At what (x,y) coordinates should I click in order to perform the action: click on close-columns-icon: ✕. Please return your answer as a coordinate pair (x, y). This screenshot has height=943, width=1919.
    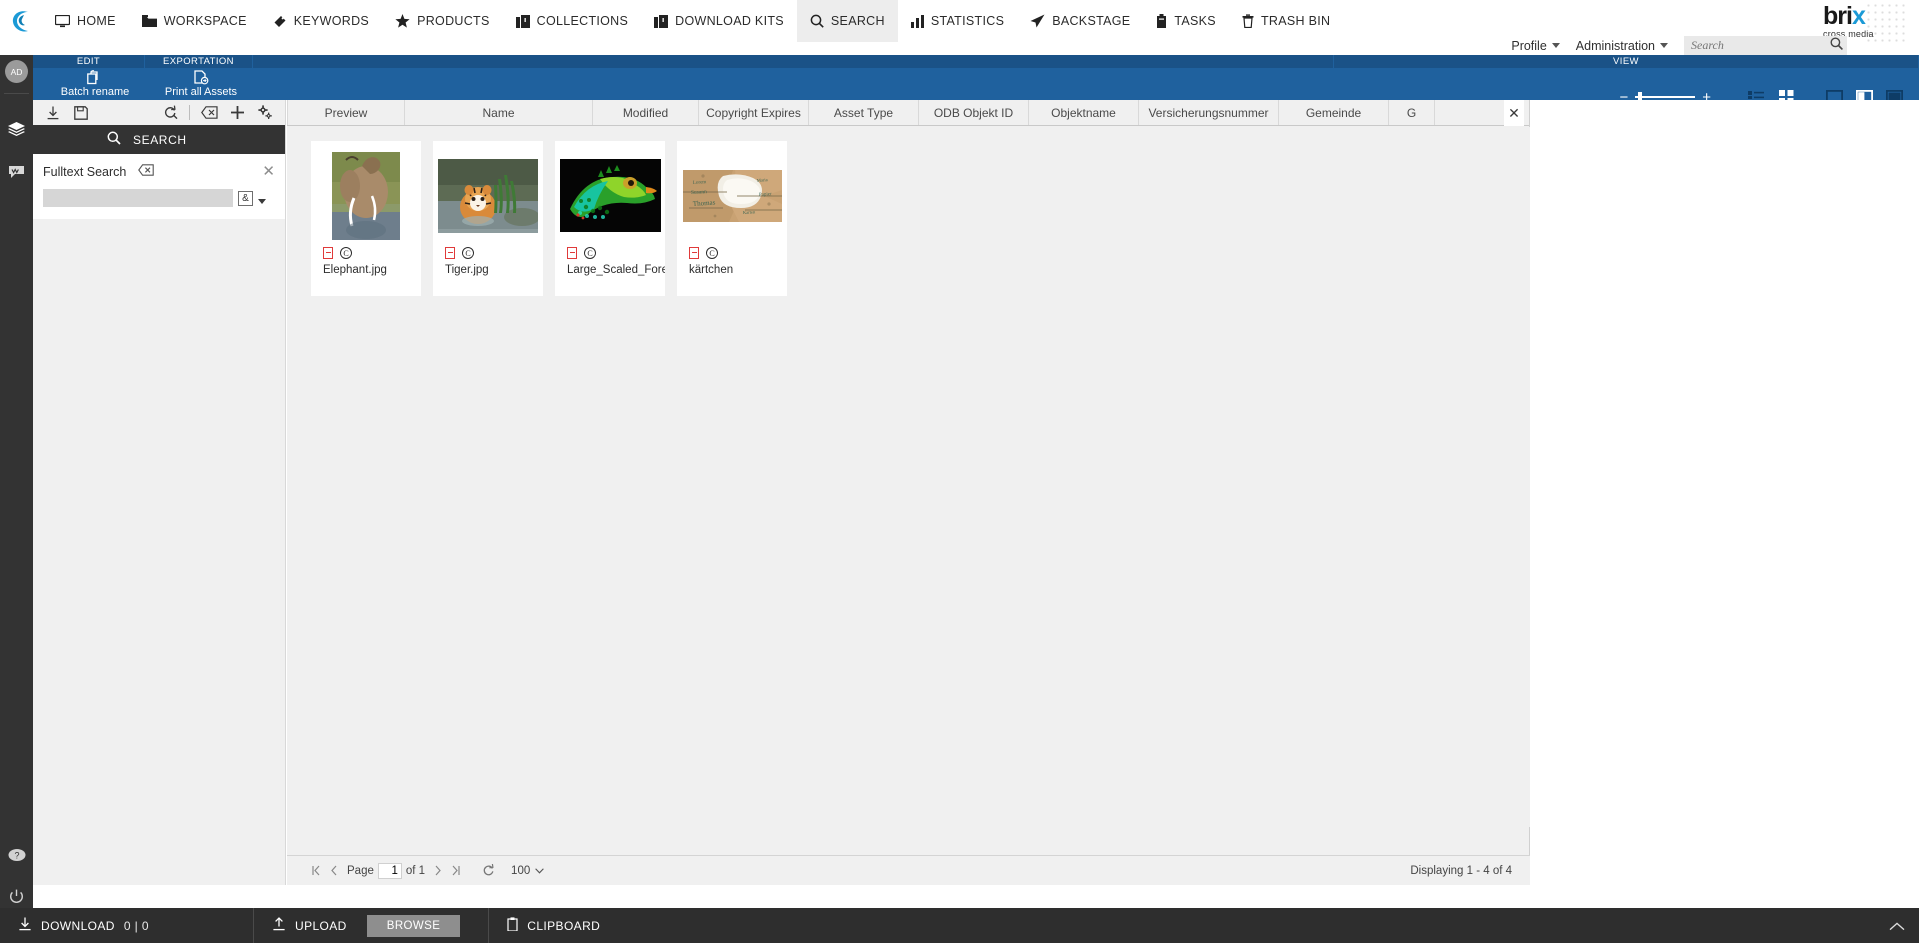
    Looking at the image, I should click on (1514, 113).